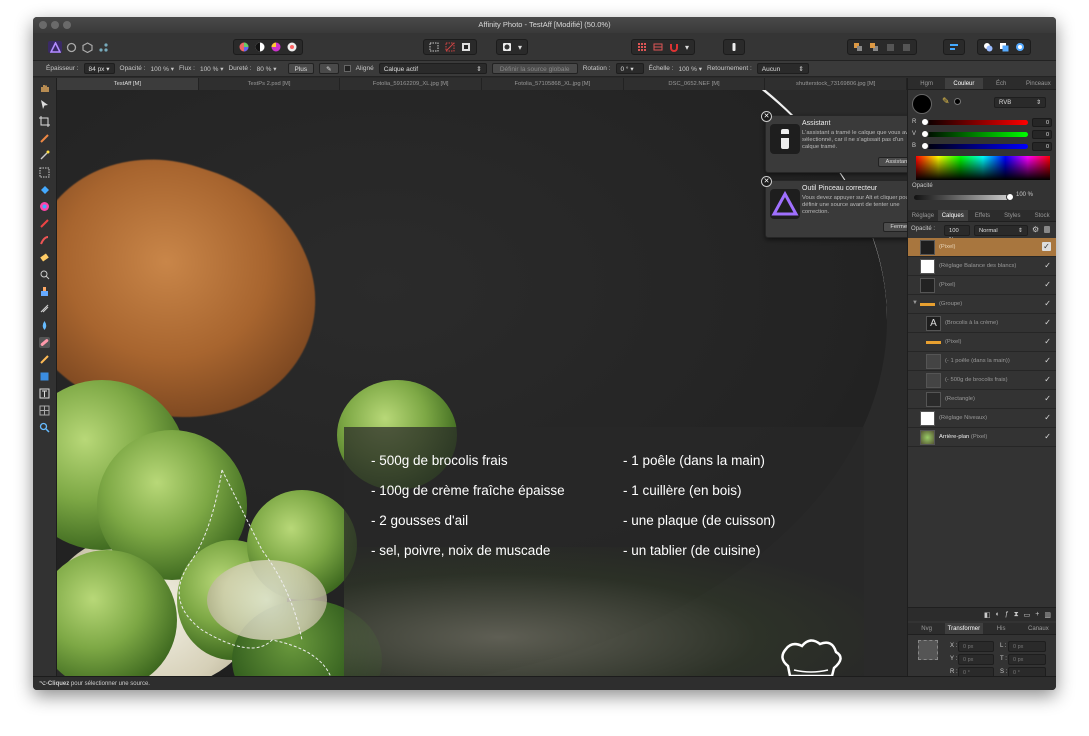 Image resolution: width=1089 pixels, height=736 pixels. What do you see at coordinates (44, 172) in the screenshot?
I see `marquee-tool-icon` at bounding box center [44, 172].